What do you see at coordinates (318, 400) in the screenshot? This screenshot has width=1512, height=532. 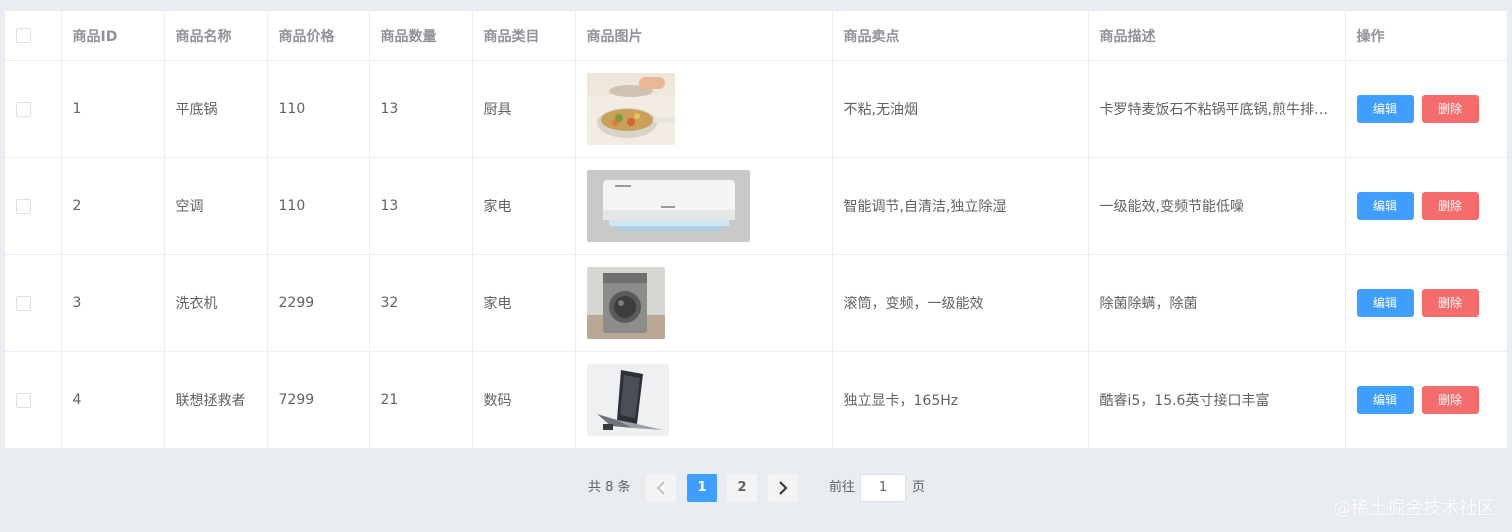 I see `cell-price: 7299` at bounding box center [318, 400].